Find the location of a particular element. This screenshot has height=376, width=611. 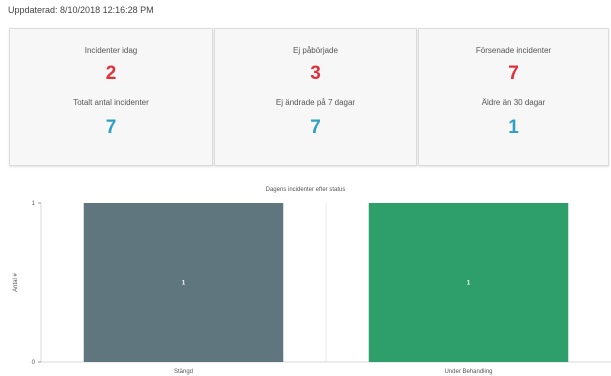

y-axis-label: Antal # is located at coordinates (16, 282).